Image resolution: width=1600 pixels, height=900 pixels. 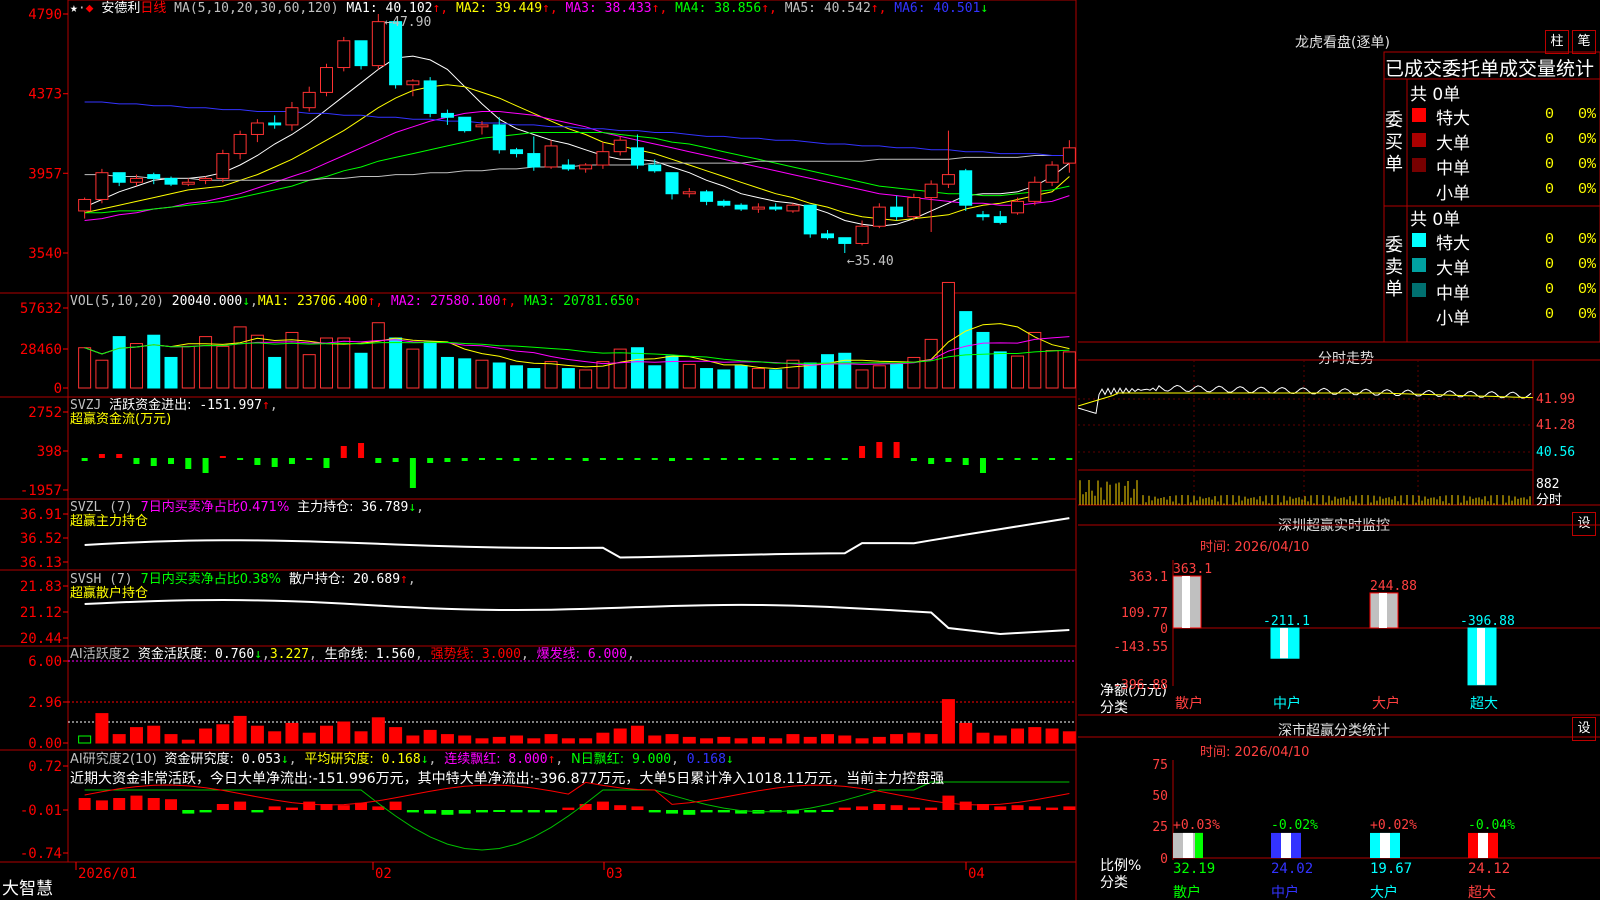 What do you see at coordinates (383, 874) in the screenshot?
I see `date-axis-label: 02` at bounding box center [383, 874].